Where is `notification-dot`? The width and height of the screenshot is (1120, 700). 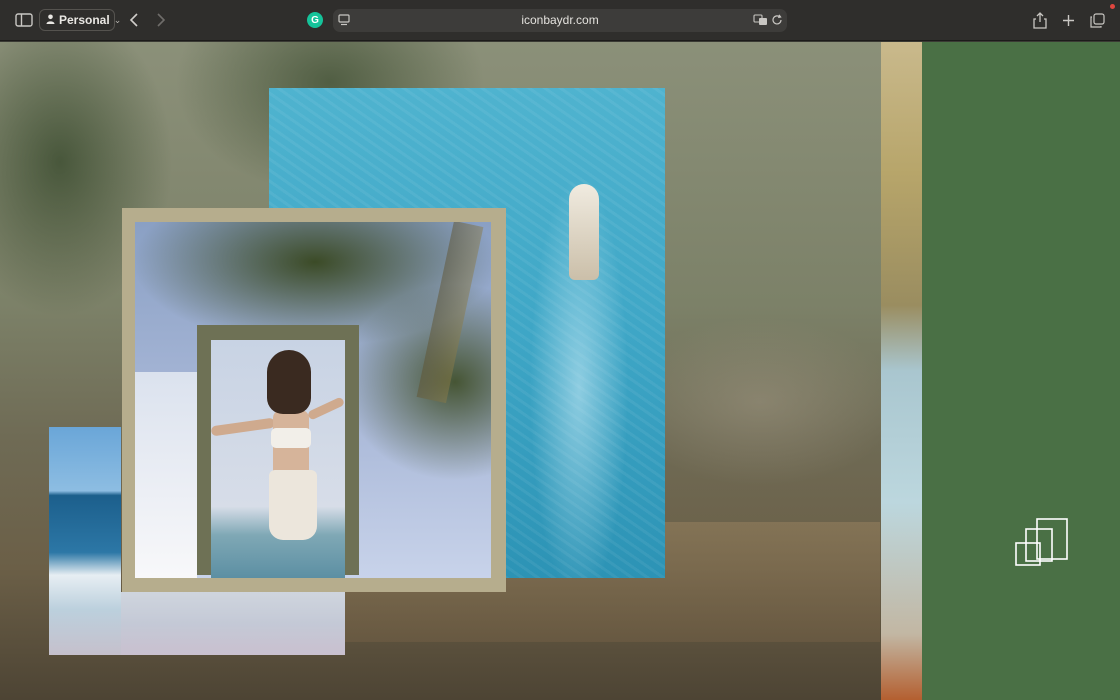
notification-dot is located at coordinates (1112, 6).